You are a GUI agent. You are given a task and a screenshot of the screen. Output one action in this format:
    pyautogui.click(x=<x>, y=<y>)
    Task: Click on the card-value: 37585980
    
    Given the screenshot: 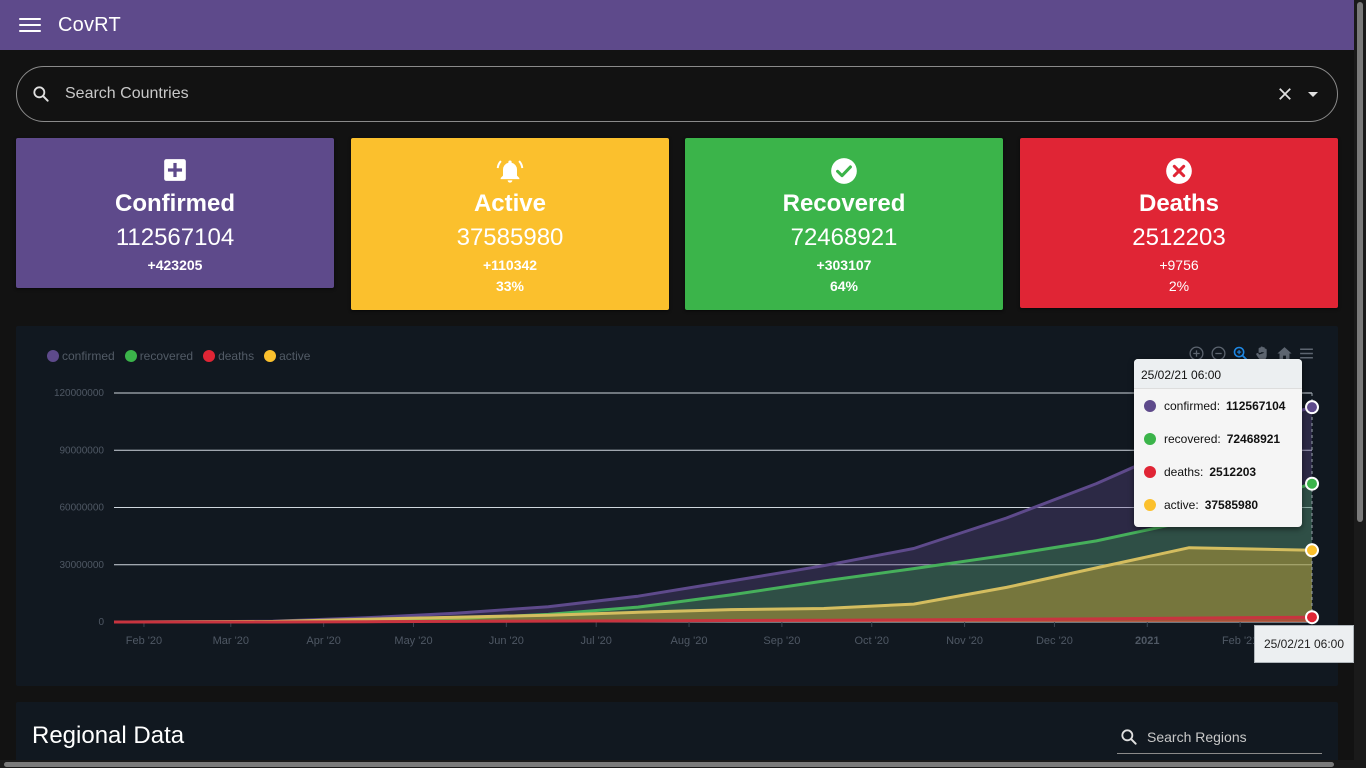 What is the action you would take?
    pyautogui.click(x=510, y=237)
    